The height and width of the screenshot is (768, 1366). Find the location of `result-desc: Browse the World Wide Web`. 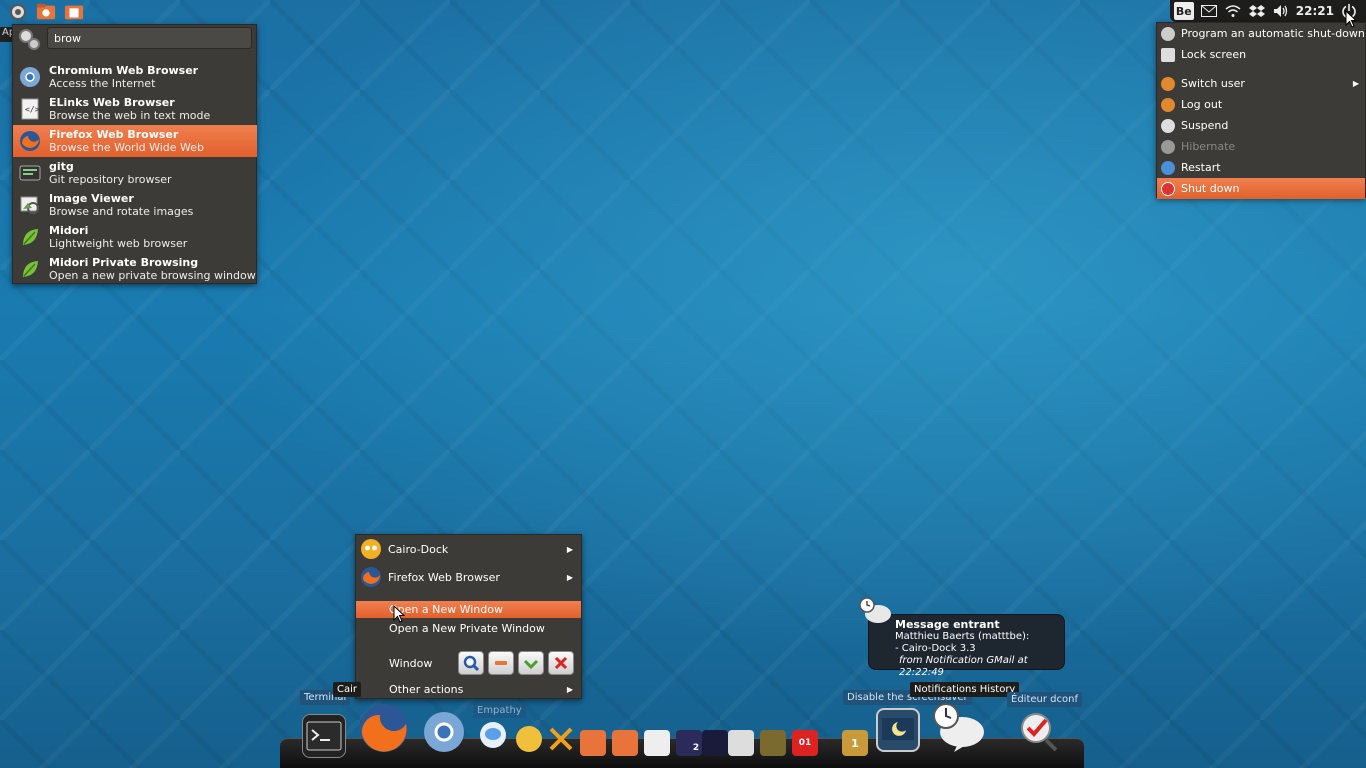

result-desc: Browse the World Wide Web is located at coordinates (127, 147).